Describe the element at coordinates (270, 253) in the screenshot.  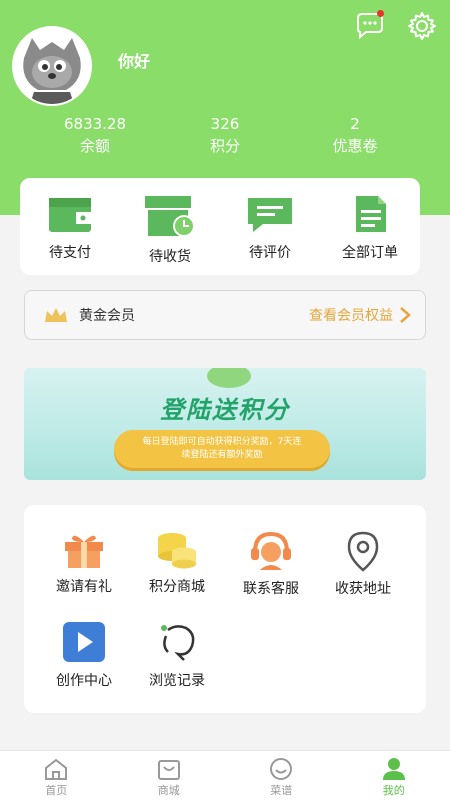
I see `order-pending-review-label: 待评价` at that location.